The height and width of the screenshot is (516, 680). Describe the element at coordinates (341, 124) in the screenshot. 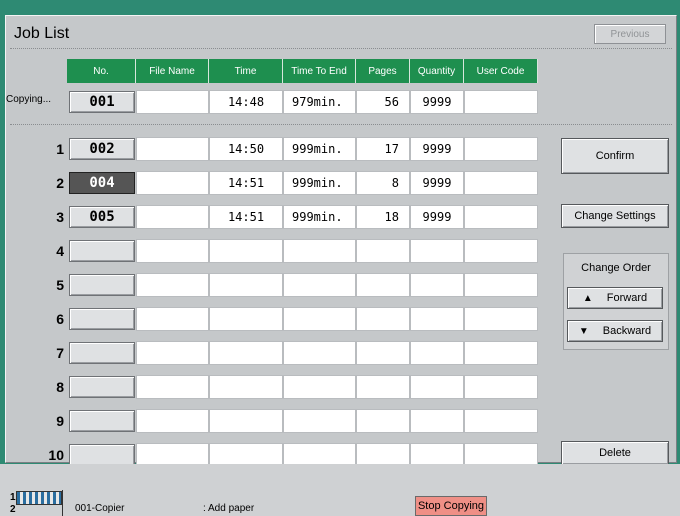

I see `queue-divider` at that location.